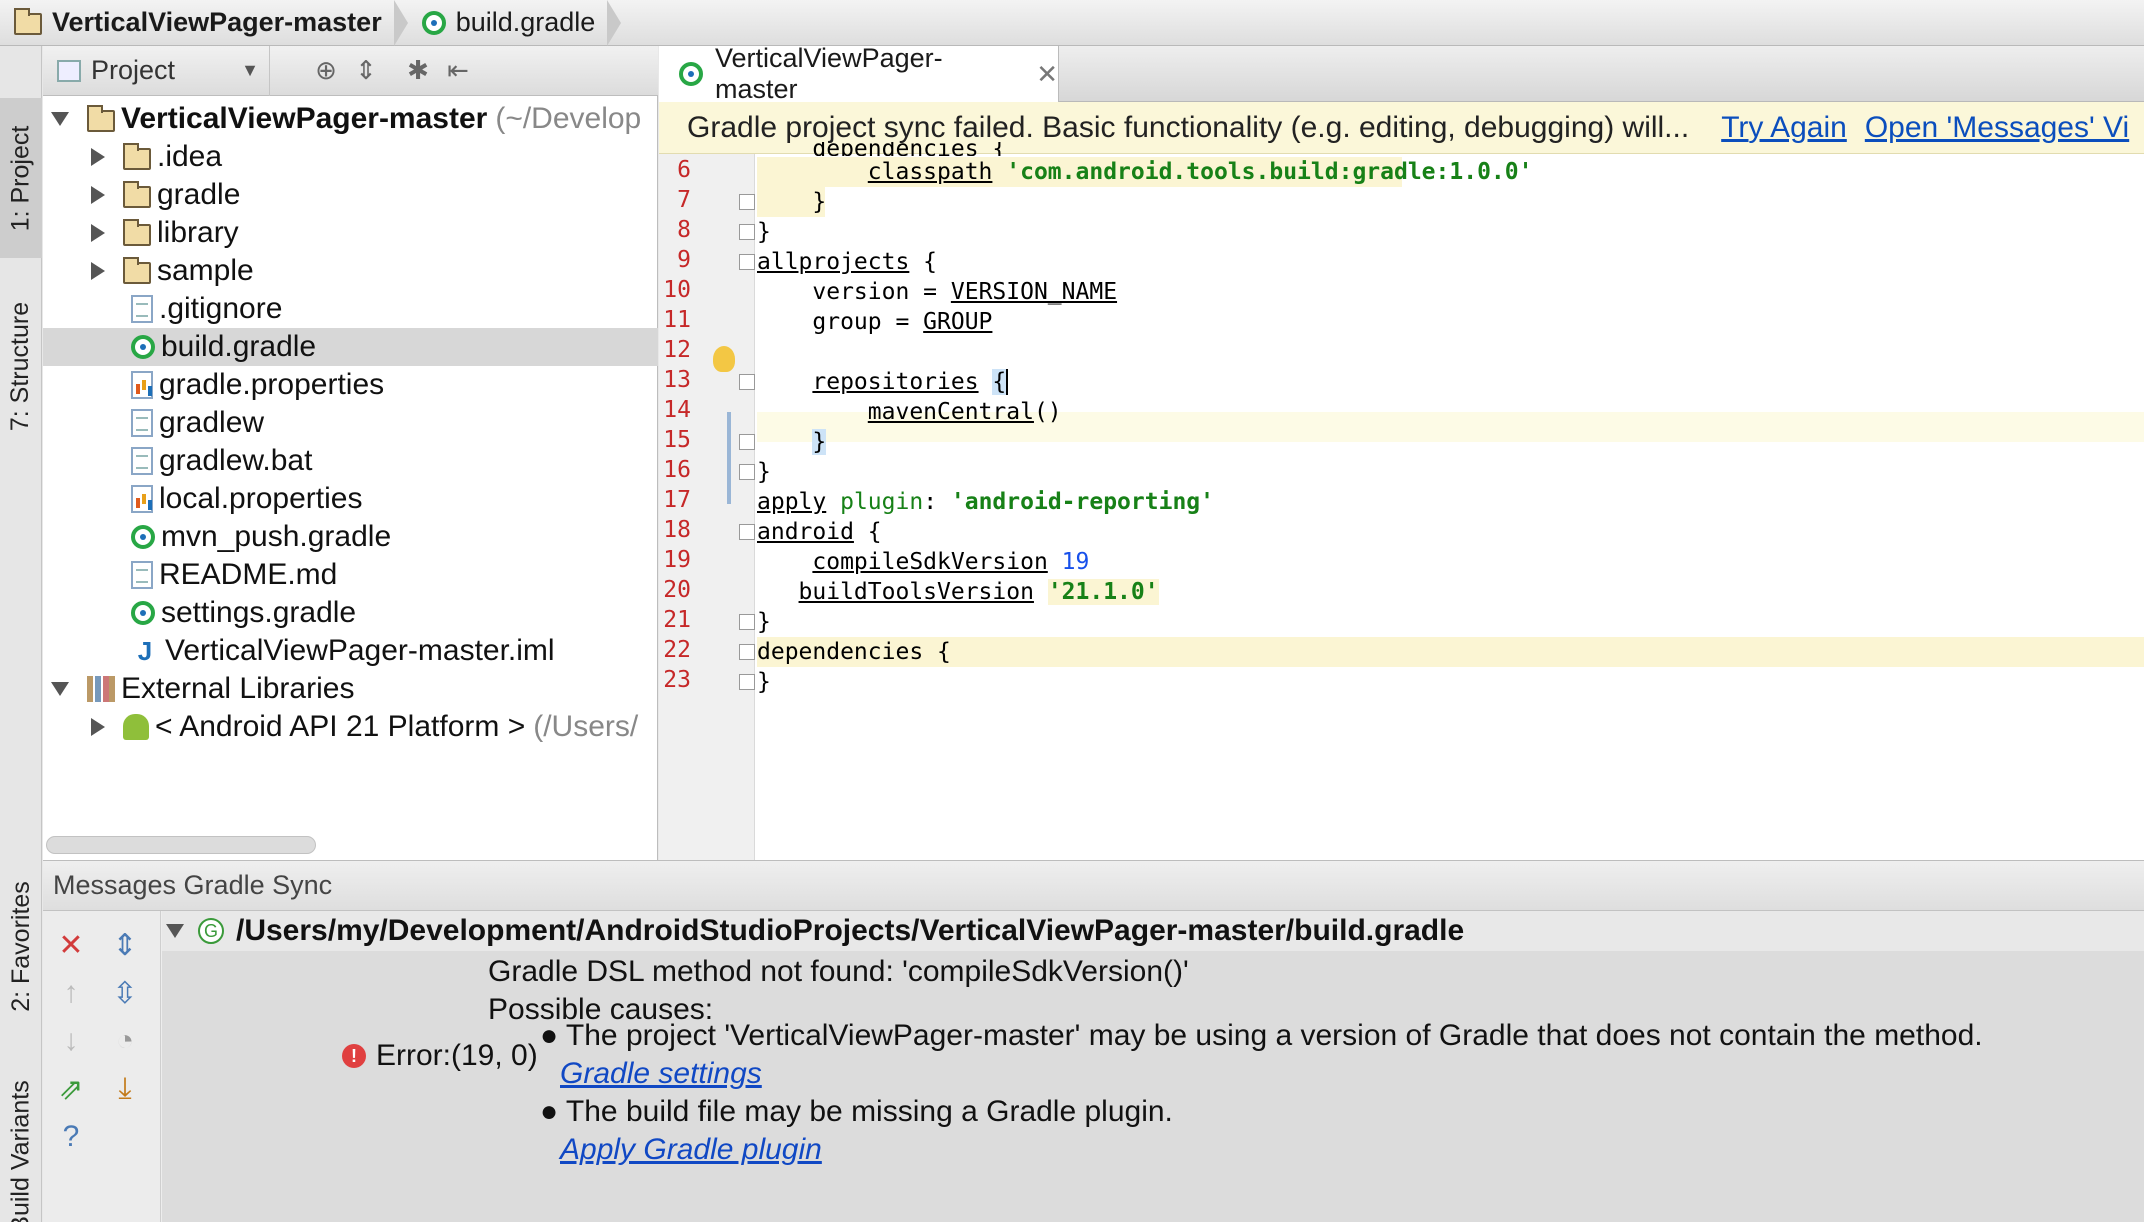 Image resolution: width=2144 pixels, height=1222 pixels. I want to click on hide-panel-icon: ⇤, so click(458, 71).